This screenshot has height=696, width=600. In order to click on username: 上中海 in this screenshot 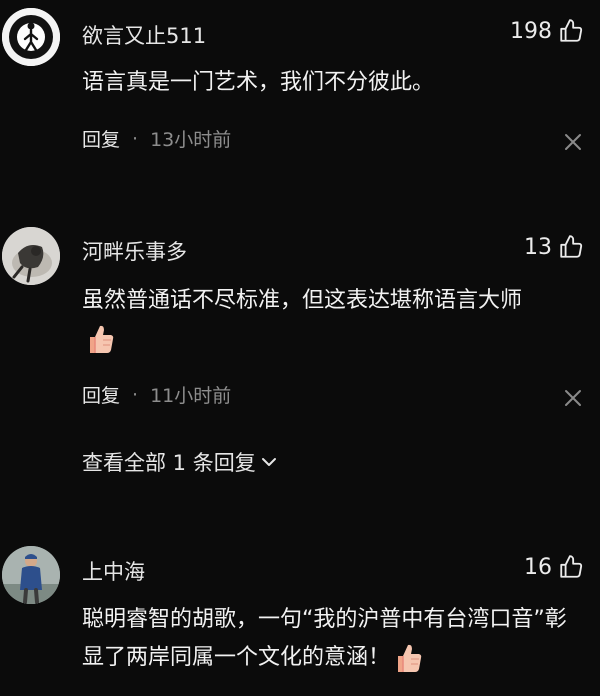, I will do `click(113, 571)`.